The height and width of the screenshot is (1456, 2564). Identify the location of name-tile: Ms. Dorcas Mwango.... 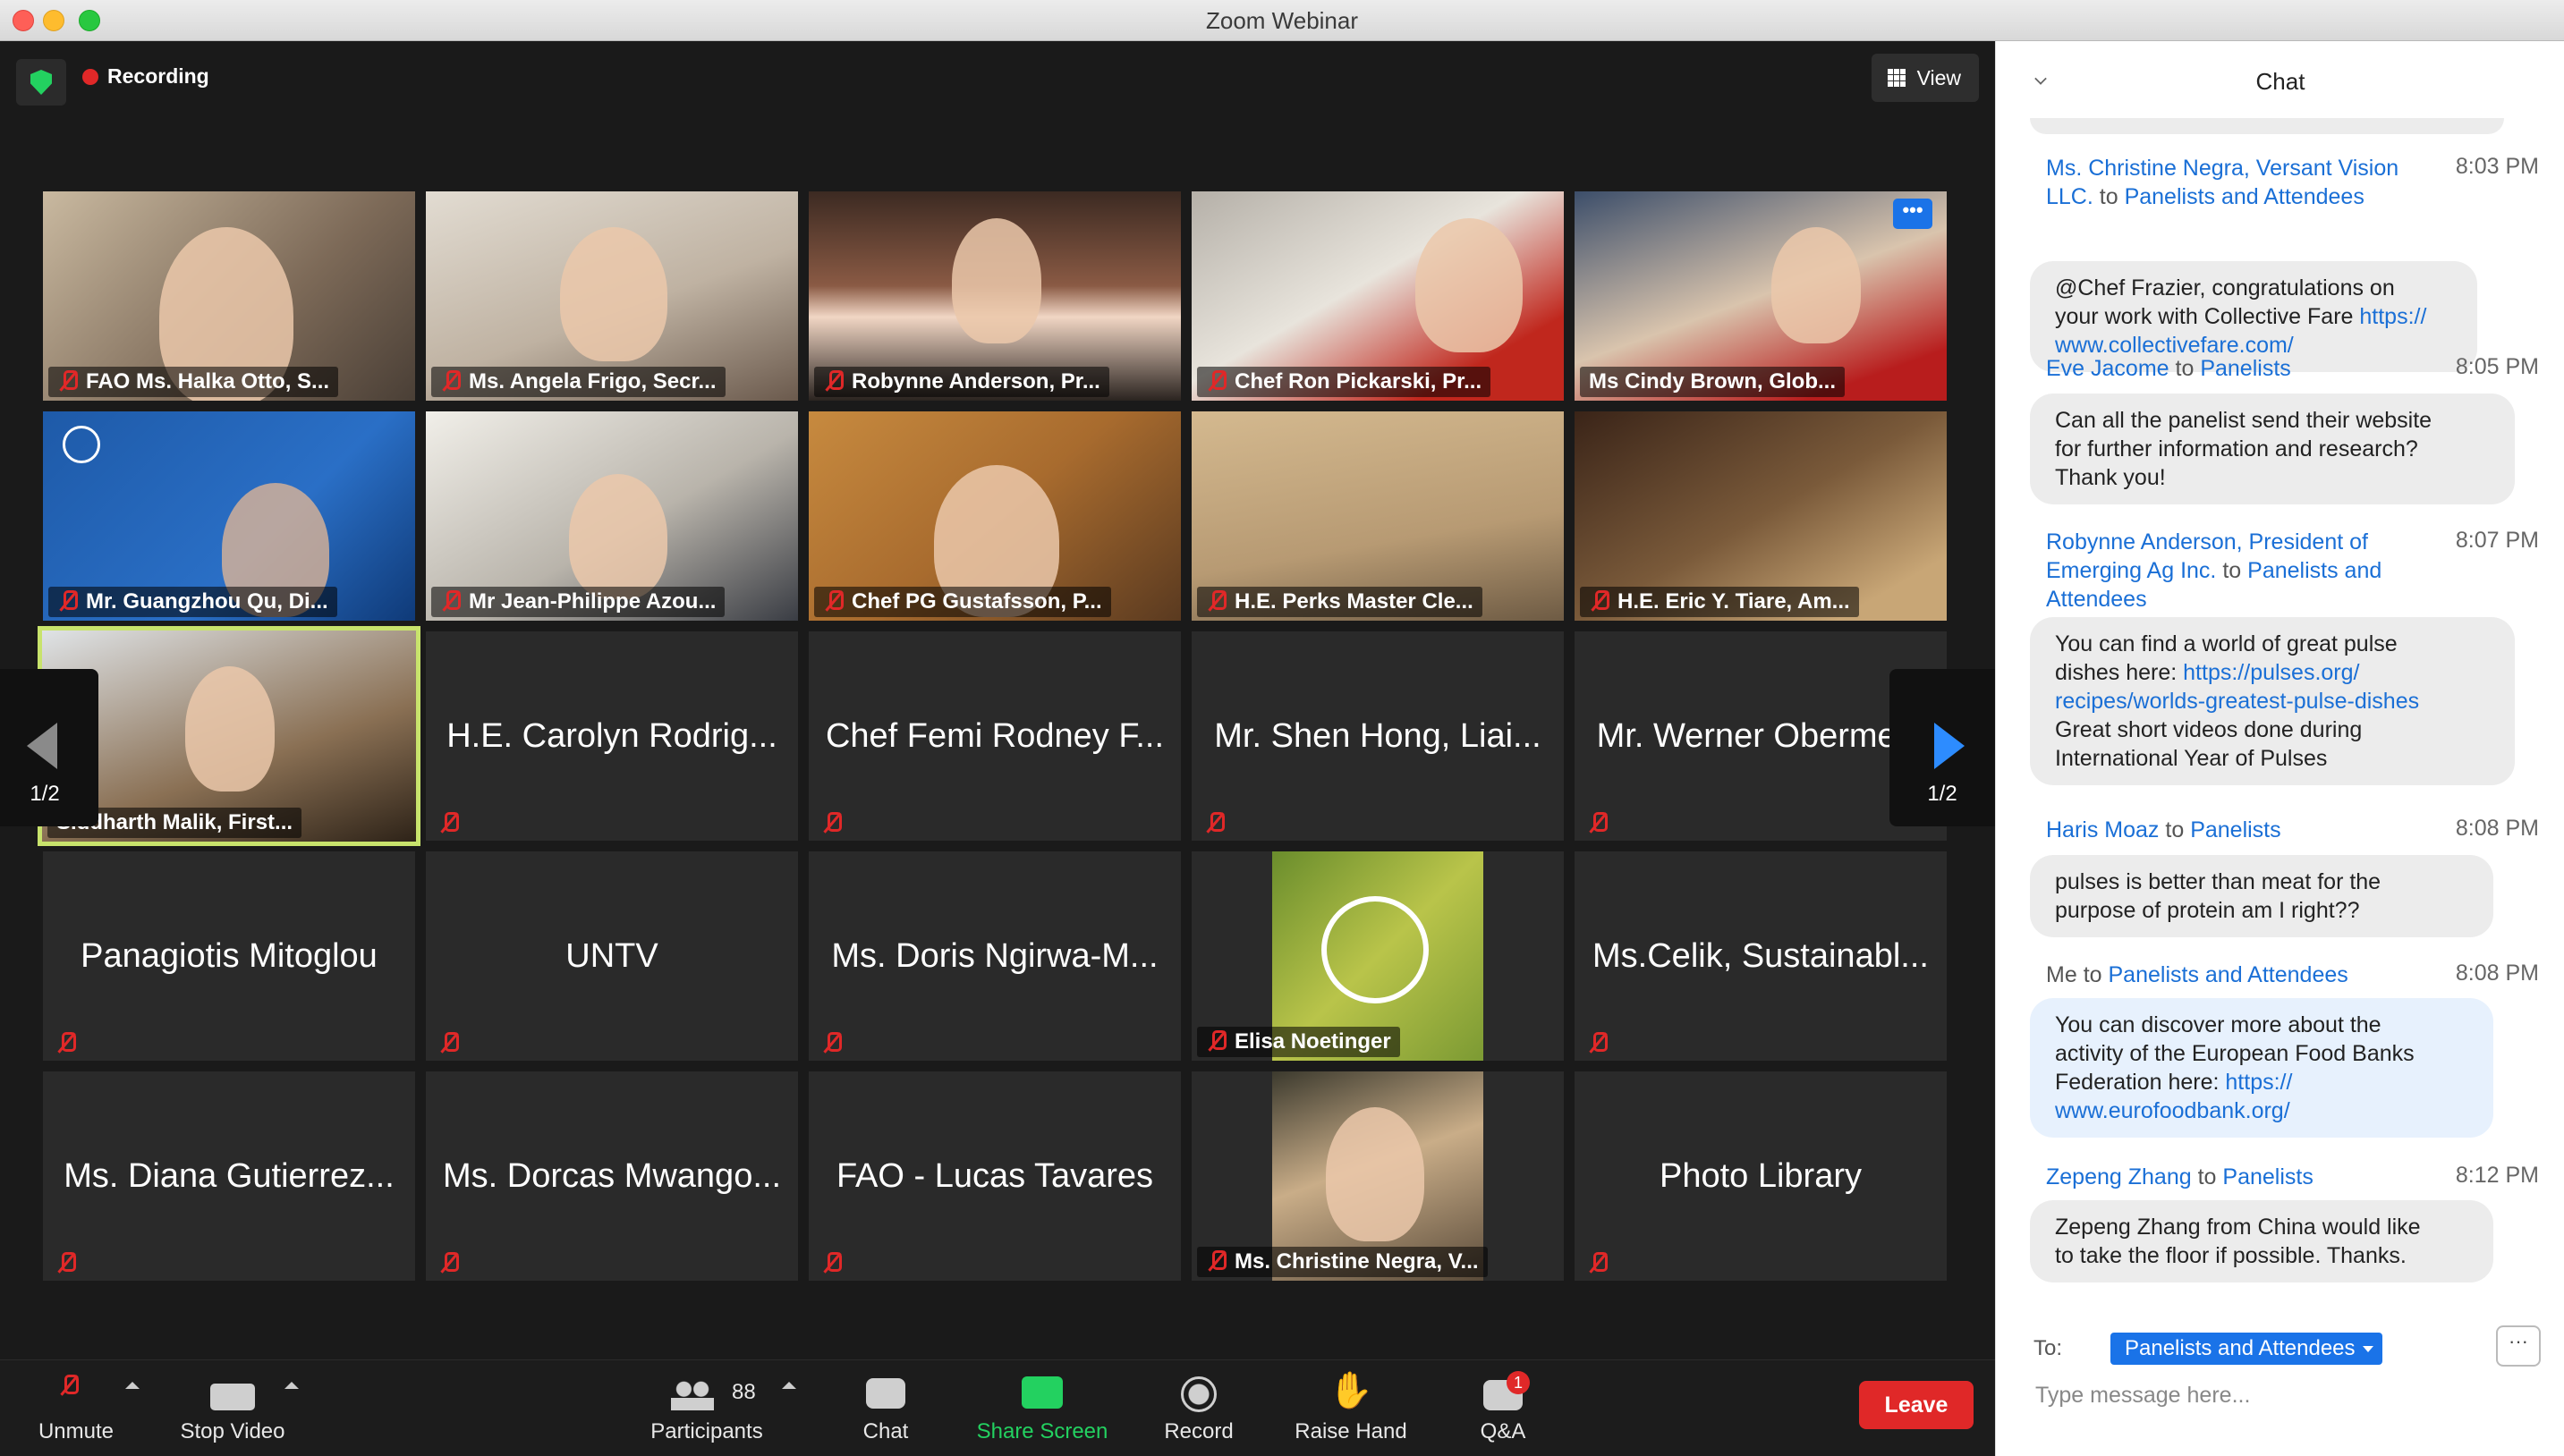
(612, 1176).